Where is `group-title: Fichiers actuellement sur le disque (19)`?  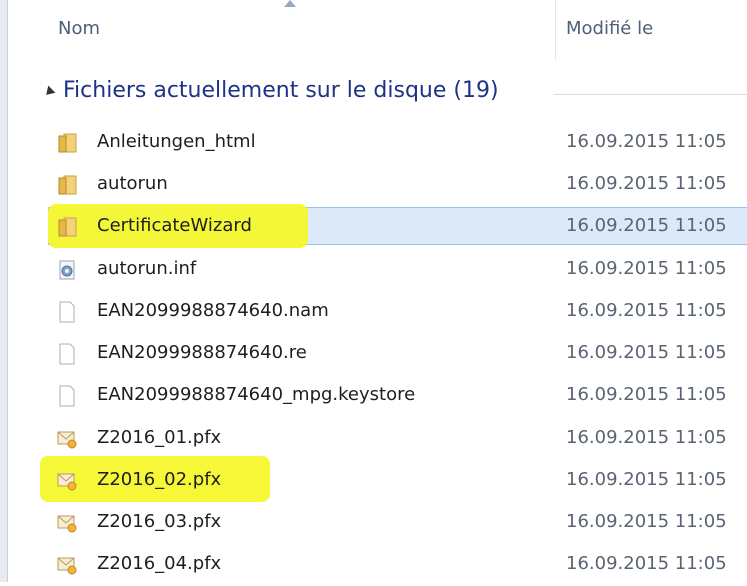
group-title: Fichiers actuellement sur le disque (19) is located at coordinates (281, 90).